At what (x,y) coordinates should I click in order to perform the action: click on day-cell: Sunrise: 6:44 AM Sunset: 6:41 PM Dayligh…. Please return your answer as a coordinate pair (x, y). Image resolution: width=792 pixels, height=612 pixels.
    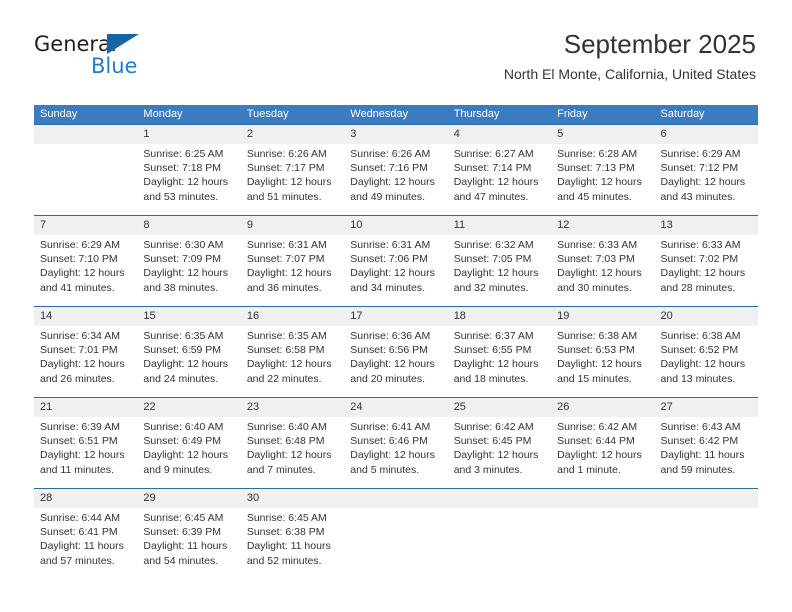
    Looking at the image, I should click on (85, 543).